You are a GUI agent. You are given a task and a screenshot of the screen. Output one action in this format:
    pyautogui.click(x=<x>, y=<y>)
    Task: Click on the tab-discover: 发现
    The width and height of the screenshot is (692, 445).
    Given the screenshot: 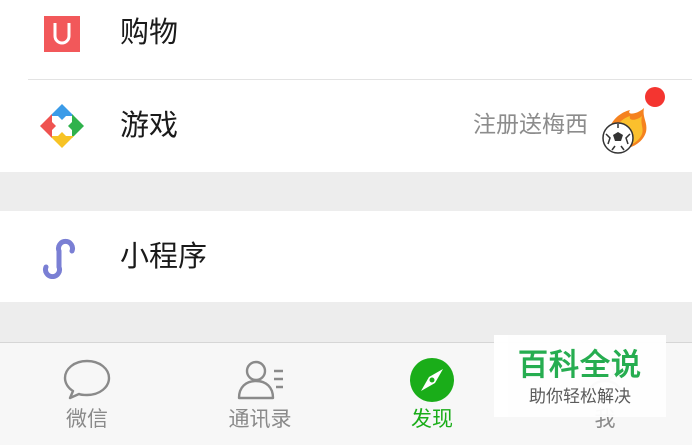 What is the action you would take?
    pyautogui.click(x=432, y=394)
    